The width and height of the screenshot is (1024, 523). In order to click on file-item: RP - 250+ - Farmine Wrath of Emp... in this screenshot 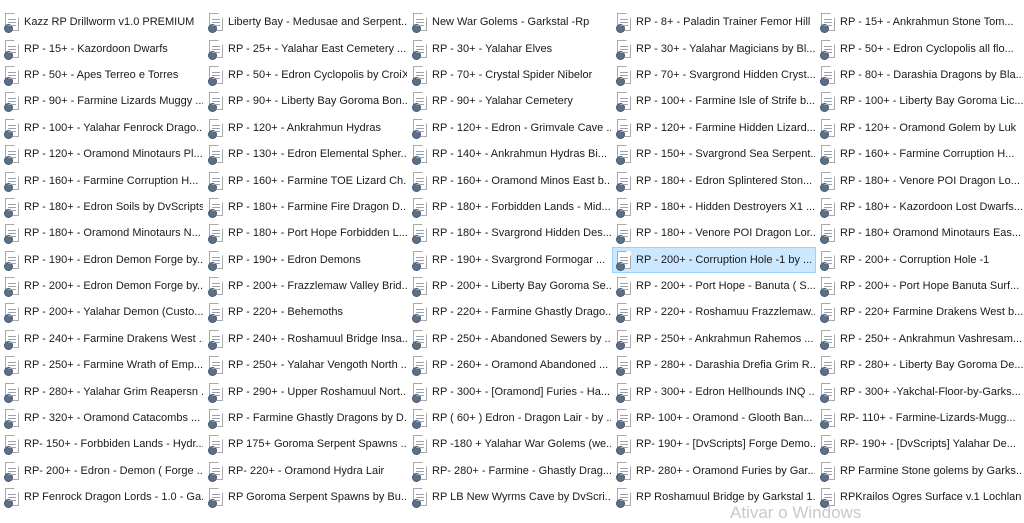, I will do `click(102, 365)`.